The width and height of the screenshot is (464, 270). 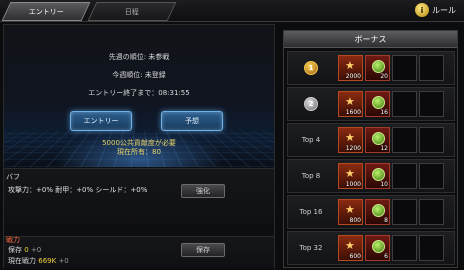 I want to click on reward-item-slot: ★ 1000, so click(x=350, y=176).